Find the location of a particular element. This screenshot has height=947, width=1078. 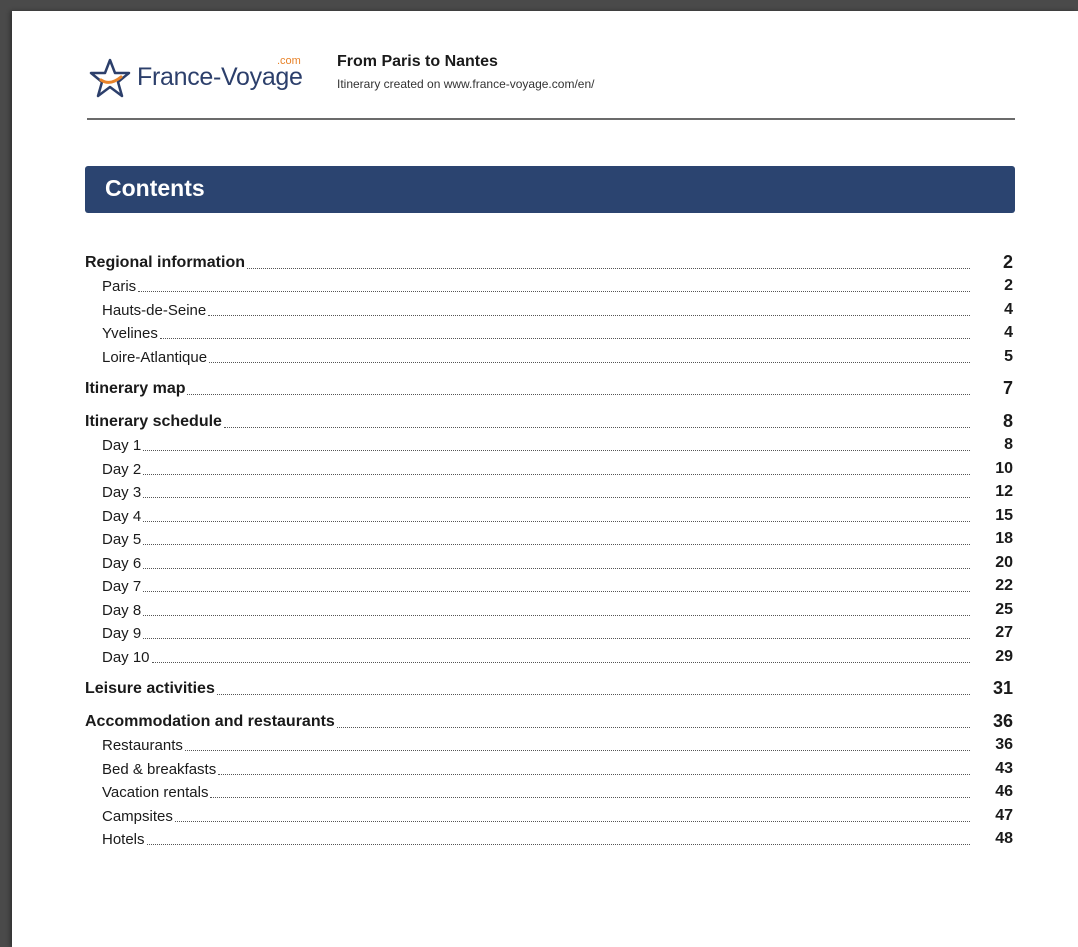

toc-entry-label: Day 7 is located at coordinates (113, 588).